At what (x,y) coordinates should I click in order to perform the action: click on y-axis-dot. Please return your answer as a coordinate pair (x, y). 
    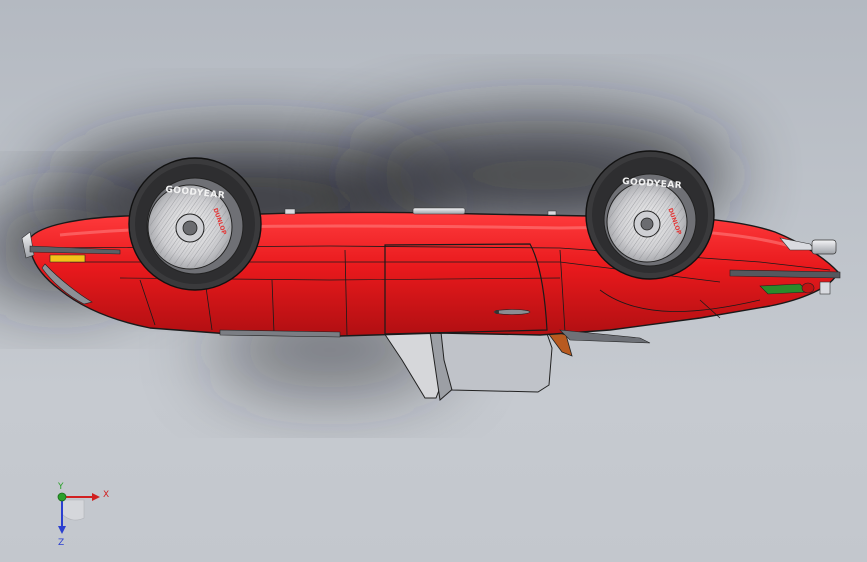
    Looking at the image, I should click on (62, 497).